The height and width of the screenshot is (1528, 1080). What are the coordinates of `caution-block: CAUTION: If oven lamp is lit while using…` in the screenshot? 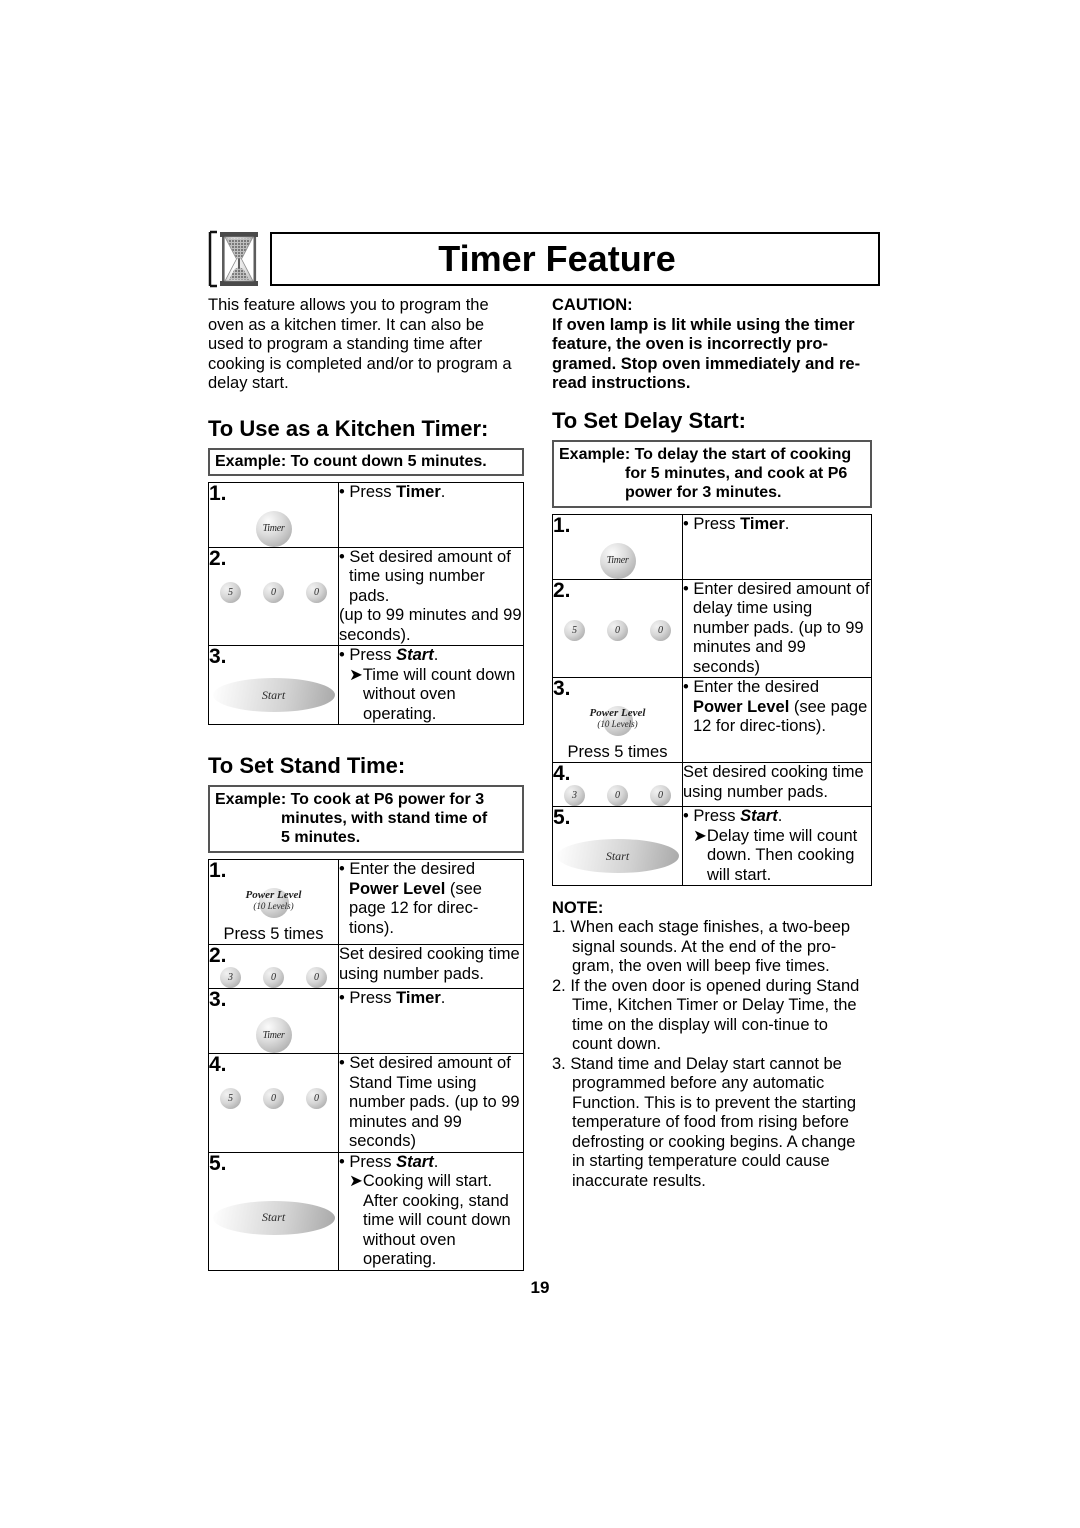 It's located at (712, 345).